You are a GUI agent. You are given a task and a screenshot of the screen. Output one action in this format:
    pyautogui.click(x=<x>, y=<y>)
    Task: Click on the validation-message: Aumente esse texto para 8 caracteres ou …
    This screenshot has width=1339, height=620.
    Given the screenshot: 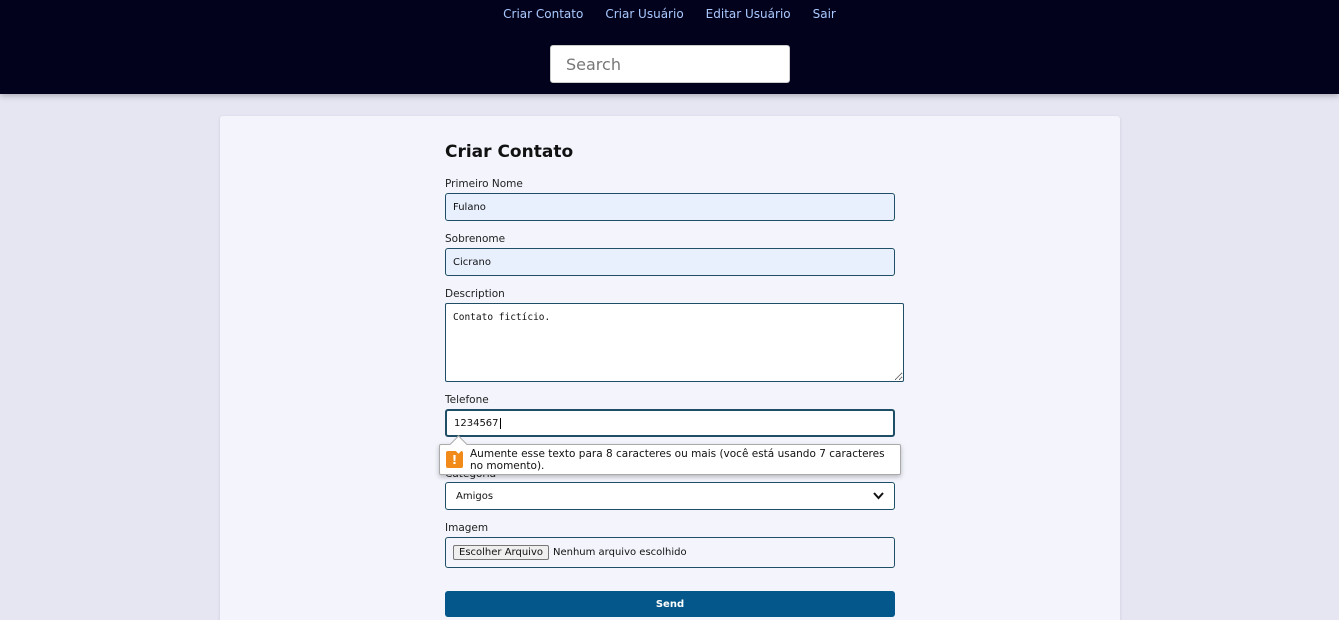 What is the action you would take?
    pyautogui.click(x=677, y=459)
    